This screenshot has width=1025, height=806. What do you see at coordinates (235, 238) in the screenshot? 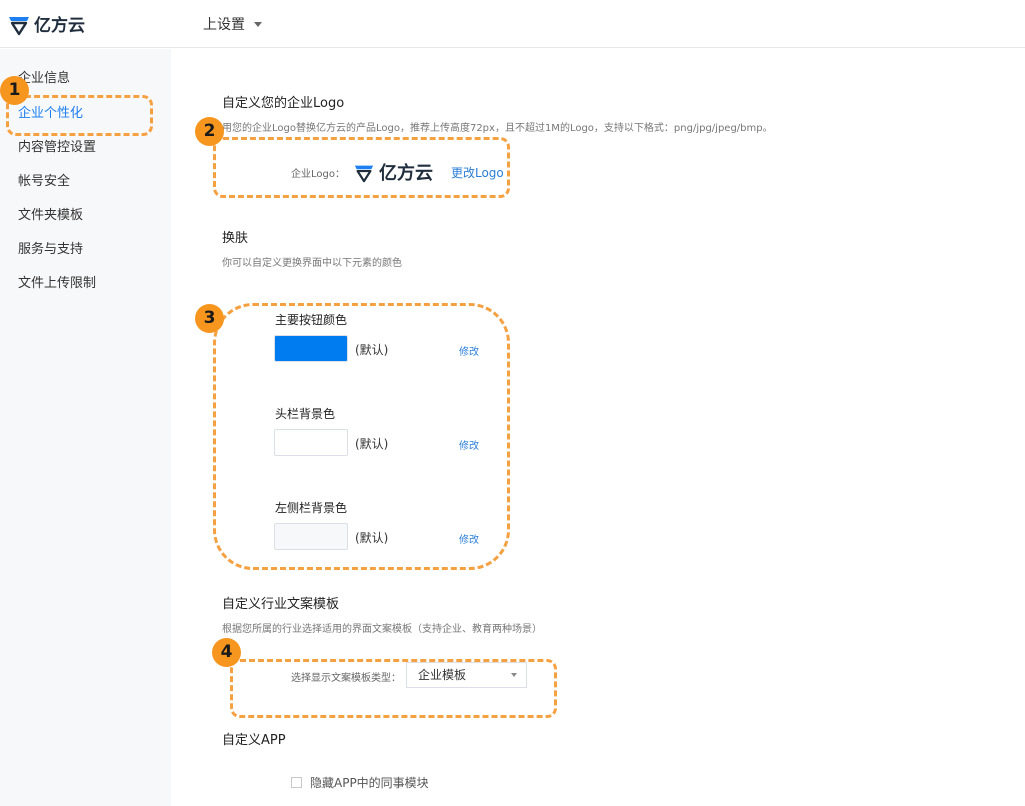
I see `skin-section-title: 换肤` at bounding box center [235, 238].